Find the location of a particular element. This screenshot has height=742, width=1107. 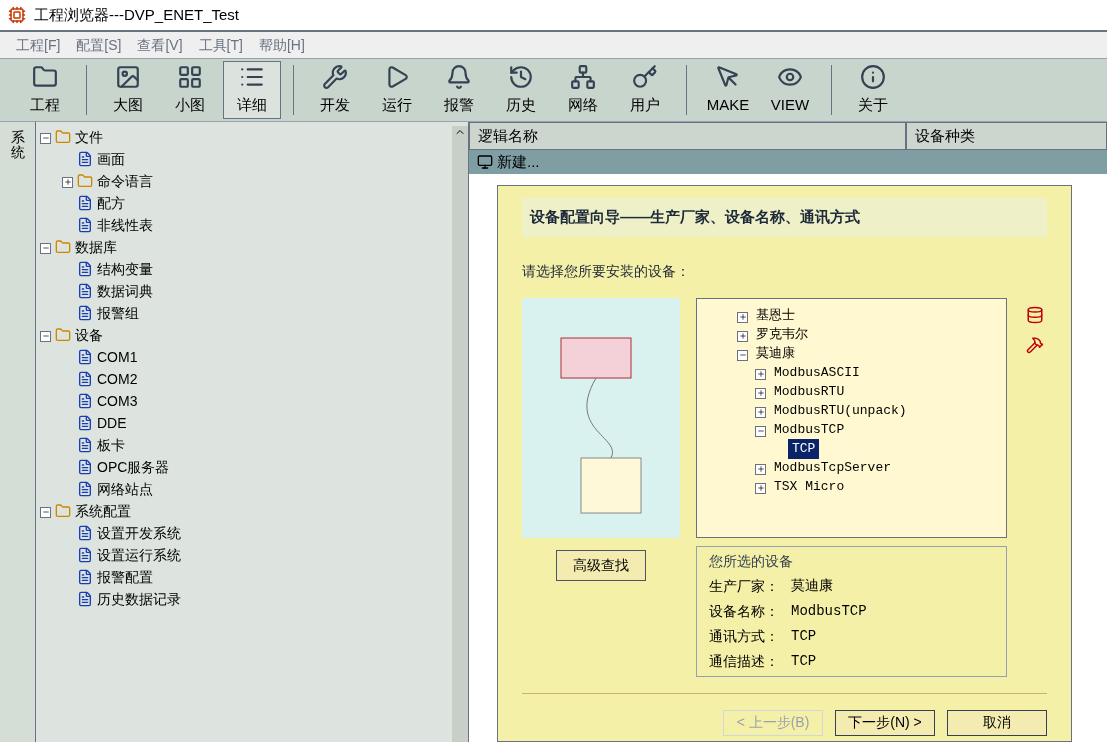

toolbar-button: 详细 is located at coordinates (252, 90).